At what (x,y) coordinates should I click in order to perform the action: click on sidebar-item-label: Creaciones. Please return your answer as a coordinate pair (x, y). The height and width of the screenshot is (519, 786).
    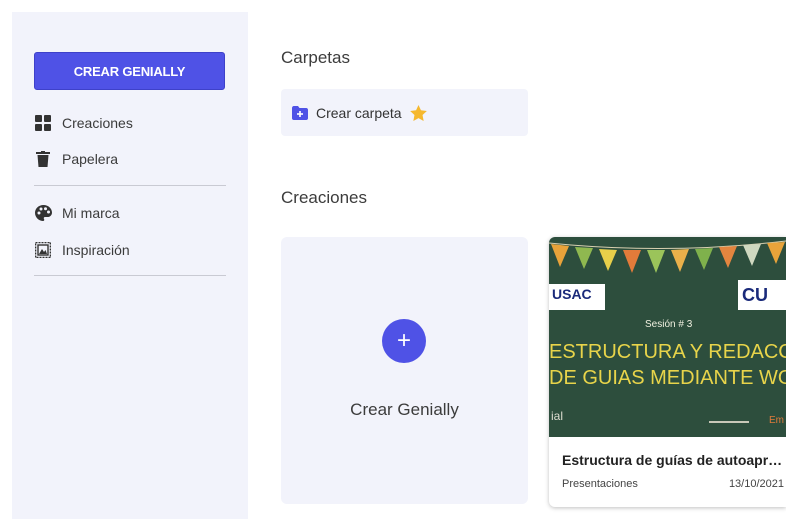
    Looking at the image, I should click on (97, 123).